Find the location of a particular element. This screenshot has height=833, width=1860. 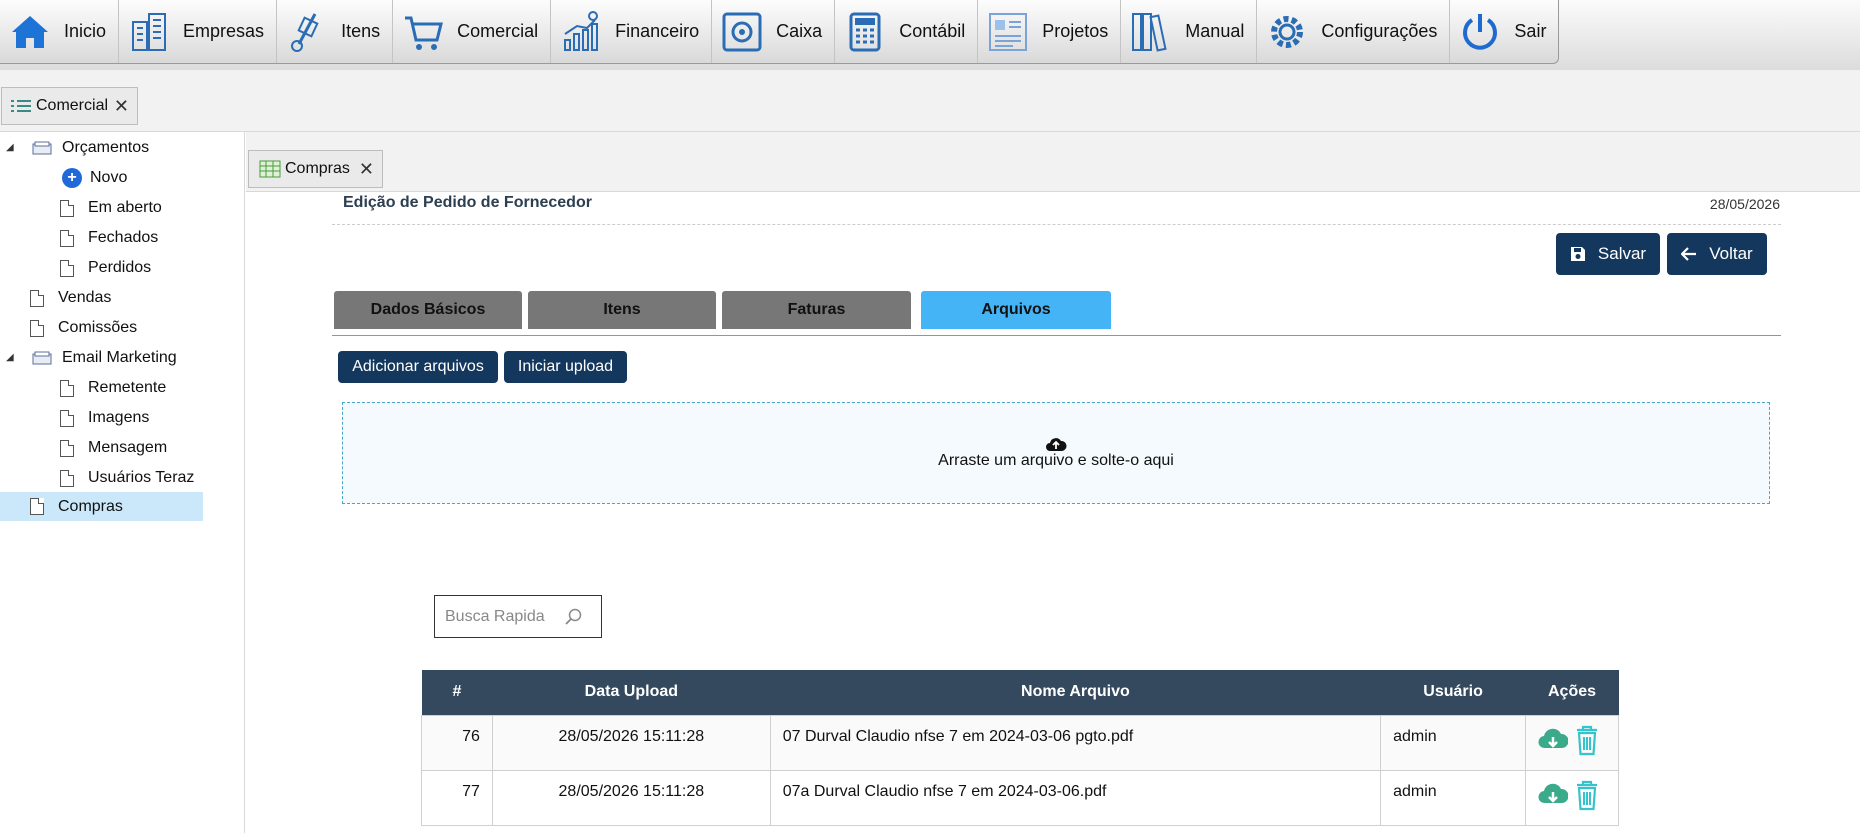

nav-itens: Itens is located at coordinates (335, 31).